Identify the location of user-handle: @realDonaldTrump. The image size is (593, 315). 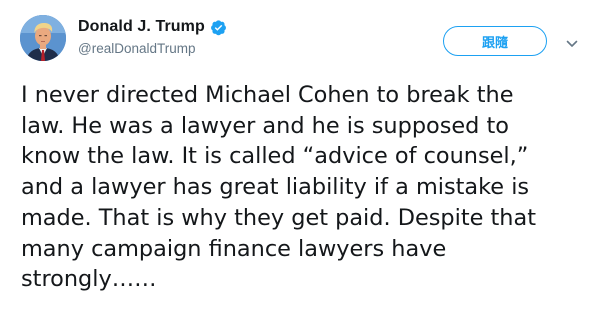
(152, 48).